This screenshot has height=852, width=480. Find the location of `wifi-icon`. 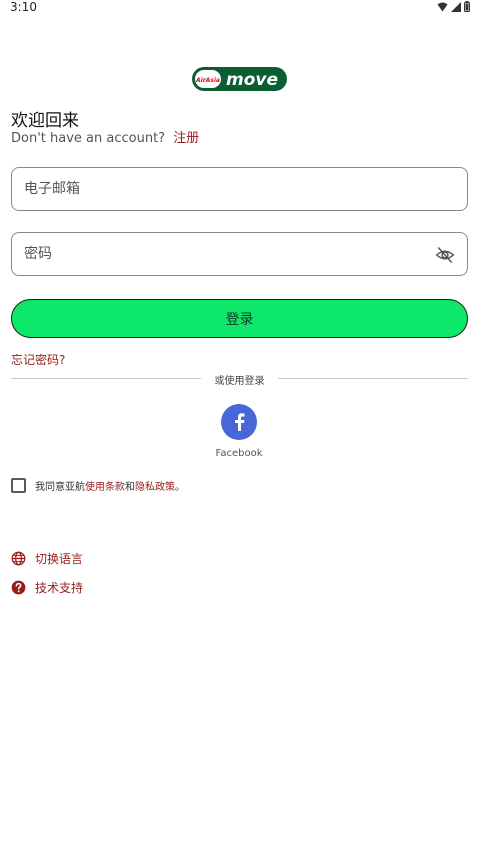

wifi-icon is located at coordinates (442, 6).